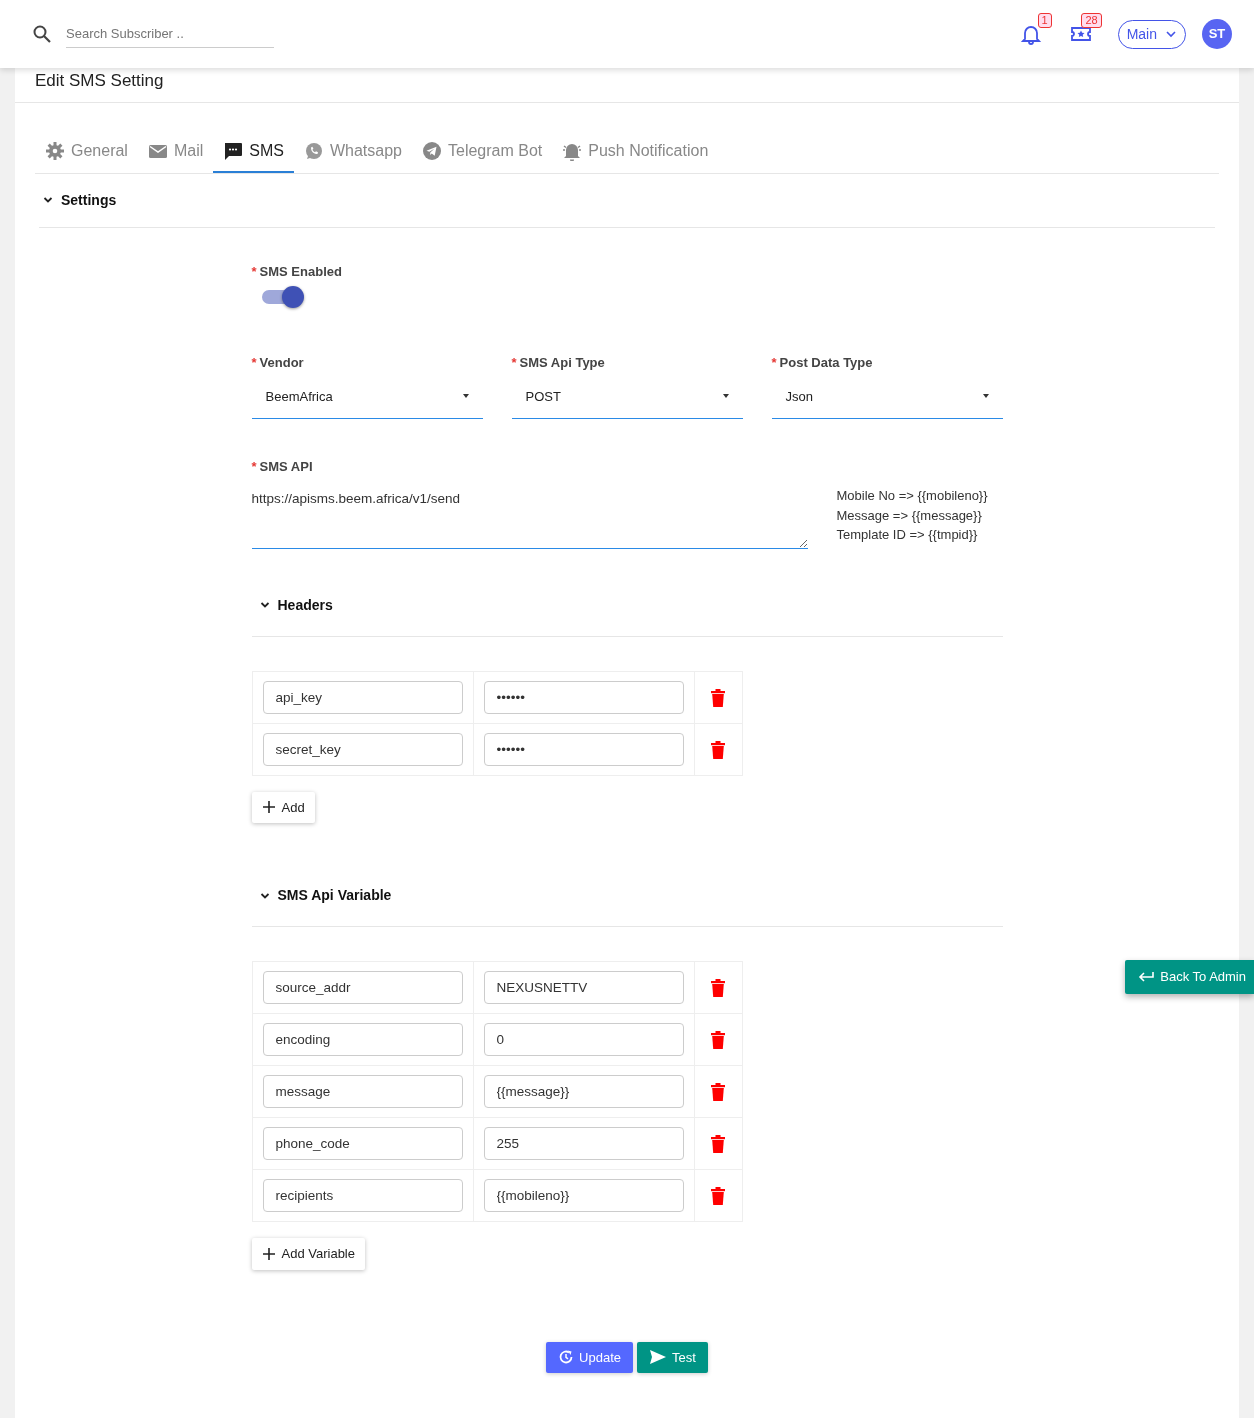 This screenshot has height=1418, width=1254. Describe the element at coordinates (86, 151) in the screenshot. I see `tab: General` at that location.